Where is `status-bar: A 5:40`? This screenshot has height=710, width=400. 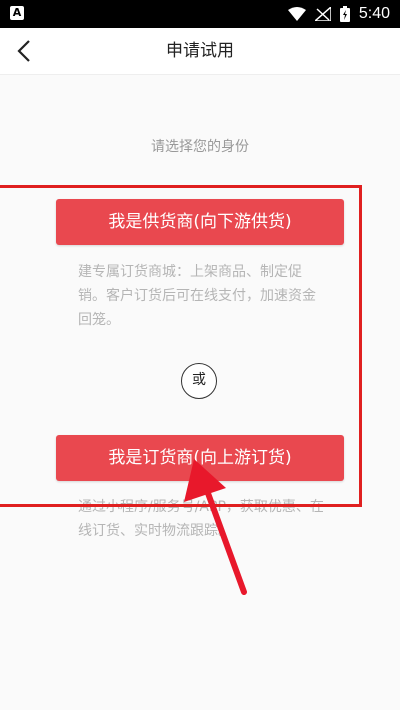 status-bar: A 5:40 is located at coordinates (200, 14).